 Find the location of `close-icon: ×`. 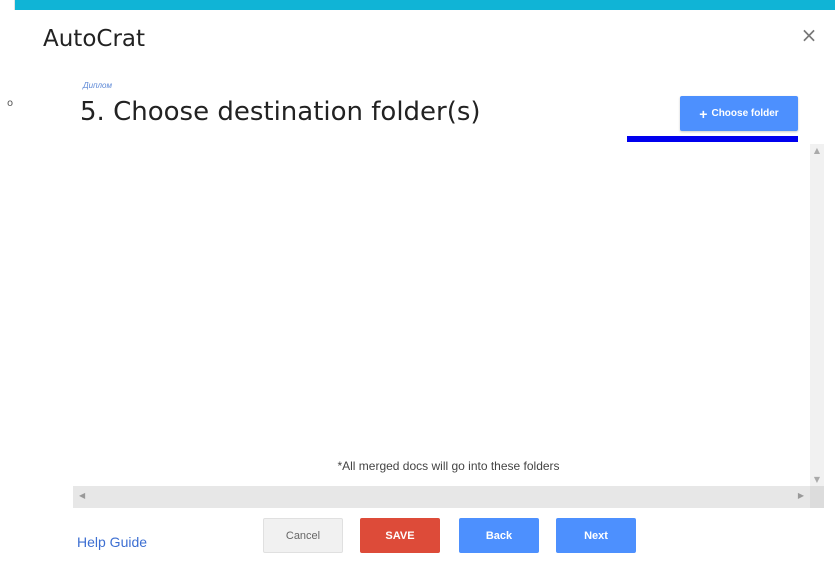

close-icon: × is located at coordinates (809, 35).